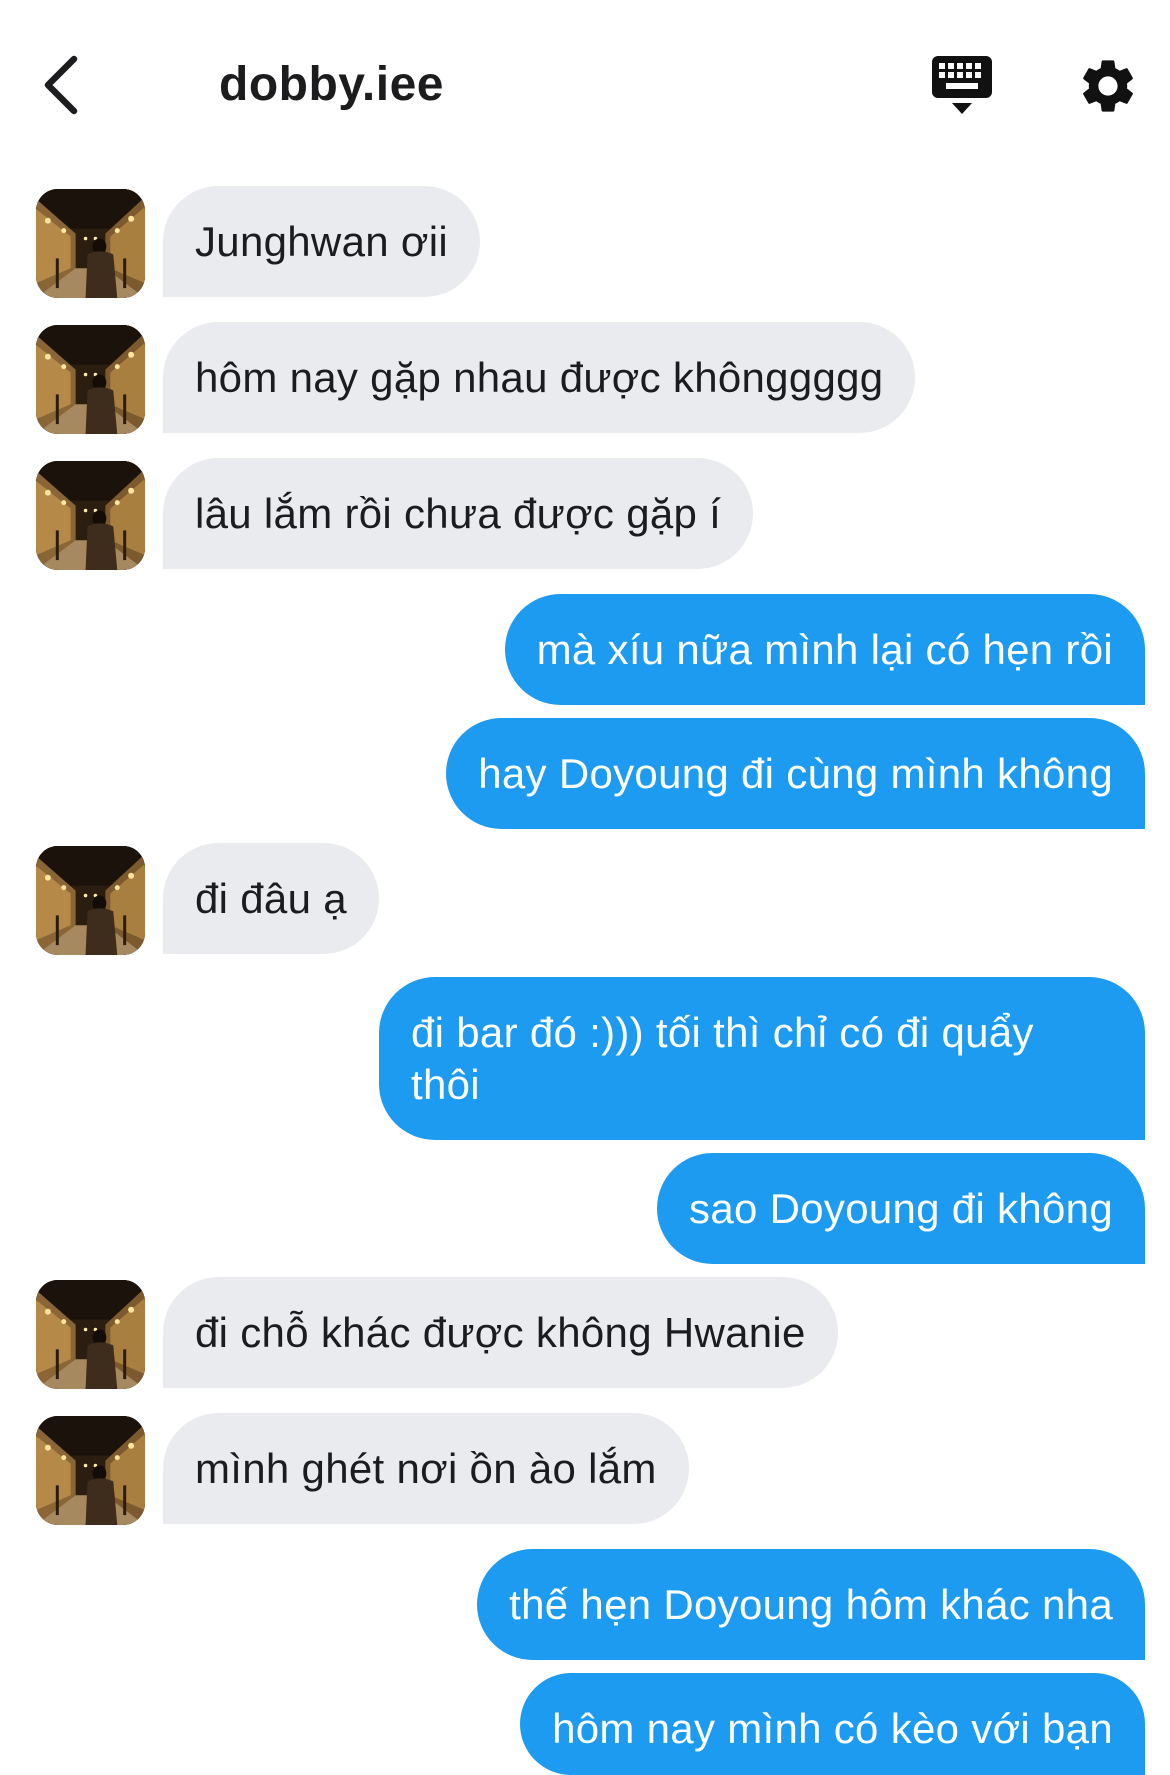 The height and width of the screenshot is (1775, 1170). I want to click on chevron-left-icon, so click(61, 85).